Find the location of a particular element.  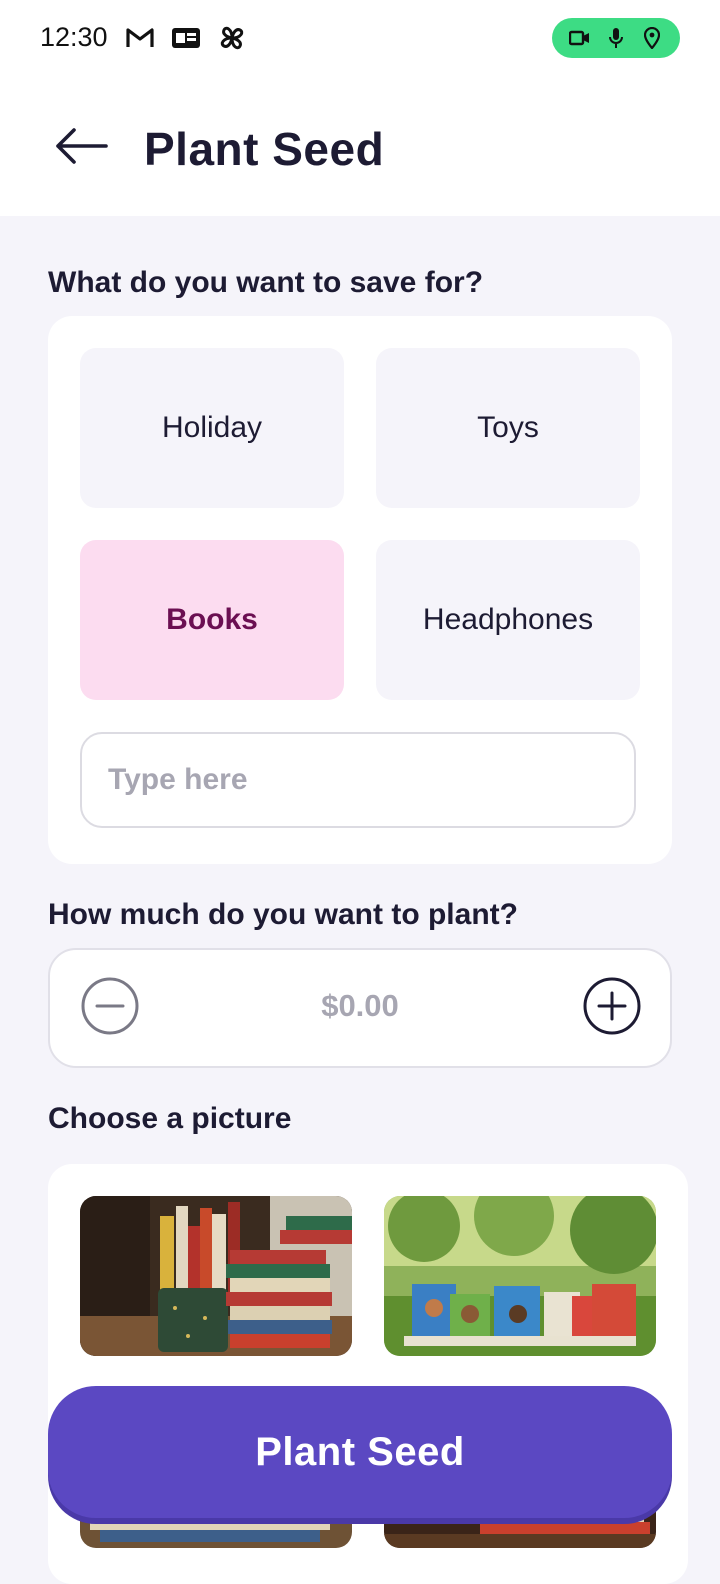

save-for-label: What do you want to save for? is located at coordinates (266, 282).